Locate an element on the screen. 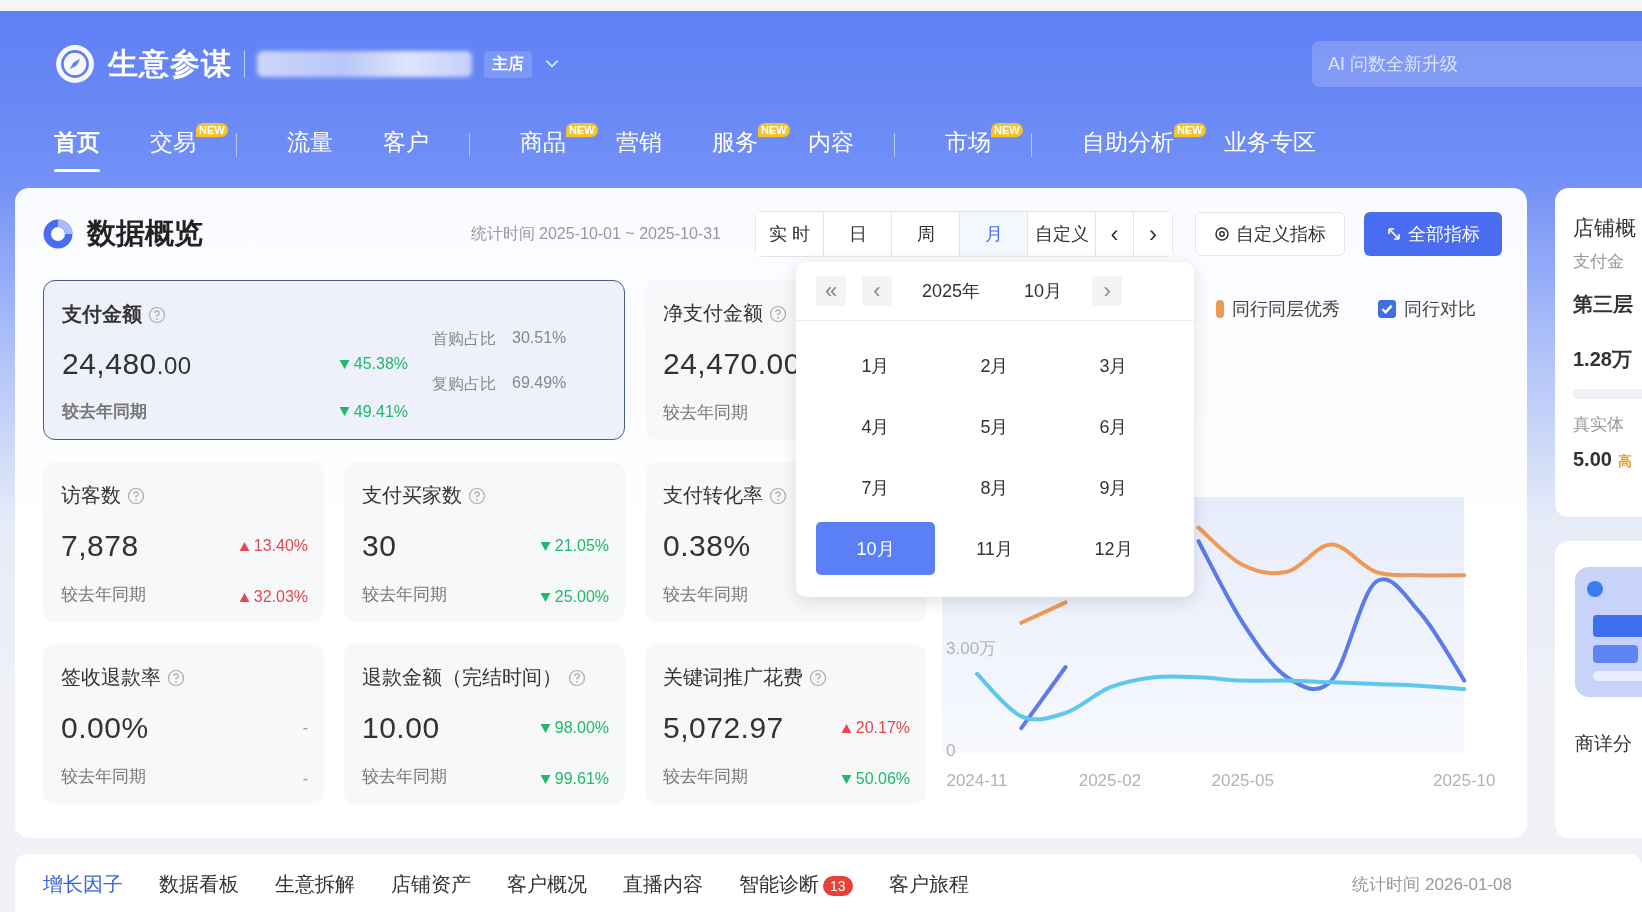 The width and height of the screenshot is (1642, 912). metric-card: 支付买家数 30 较去年同期 21.05% 25.00% is located at coordinates (484, 542).